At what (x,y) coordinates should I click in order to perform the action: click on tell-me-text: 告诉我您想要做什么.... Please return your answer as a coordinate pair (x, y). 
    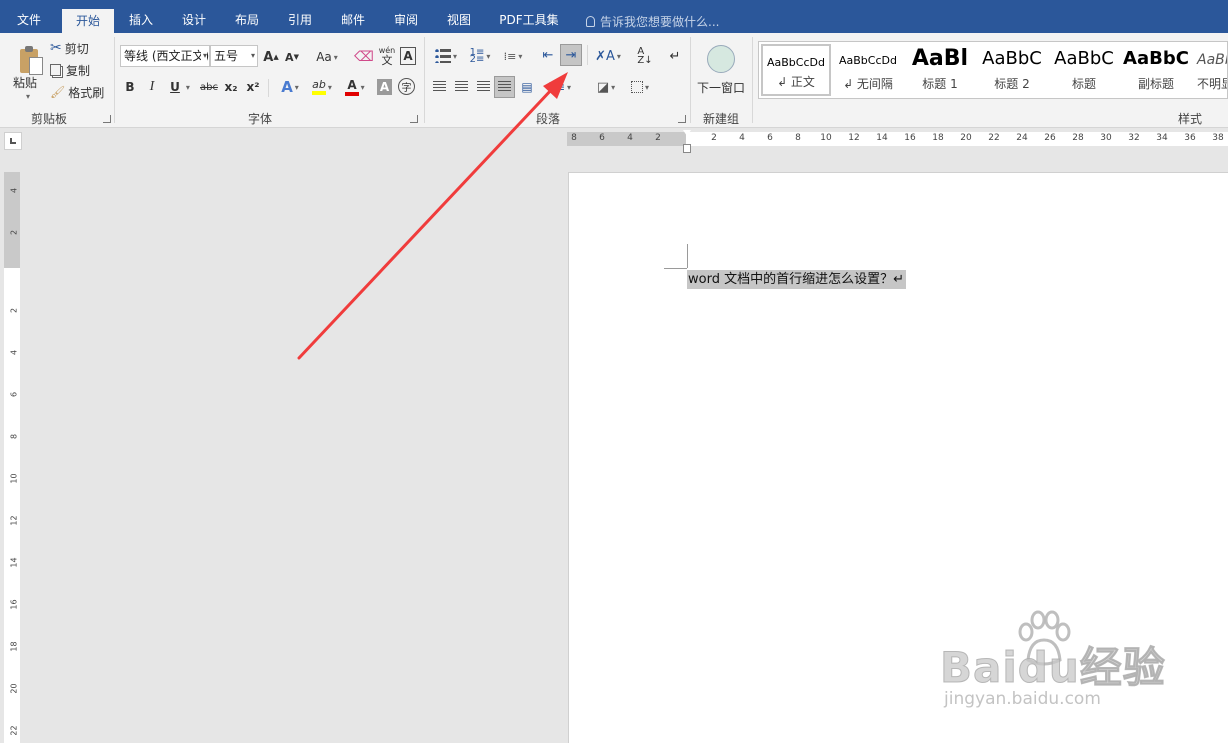
    Looking at the image, I should click on (660, 22).